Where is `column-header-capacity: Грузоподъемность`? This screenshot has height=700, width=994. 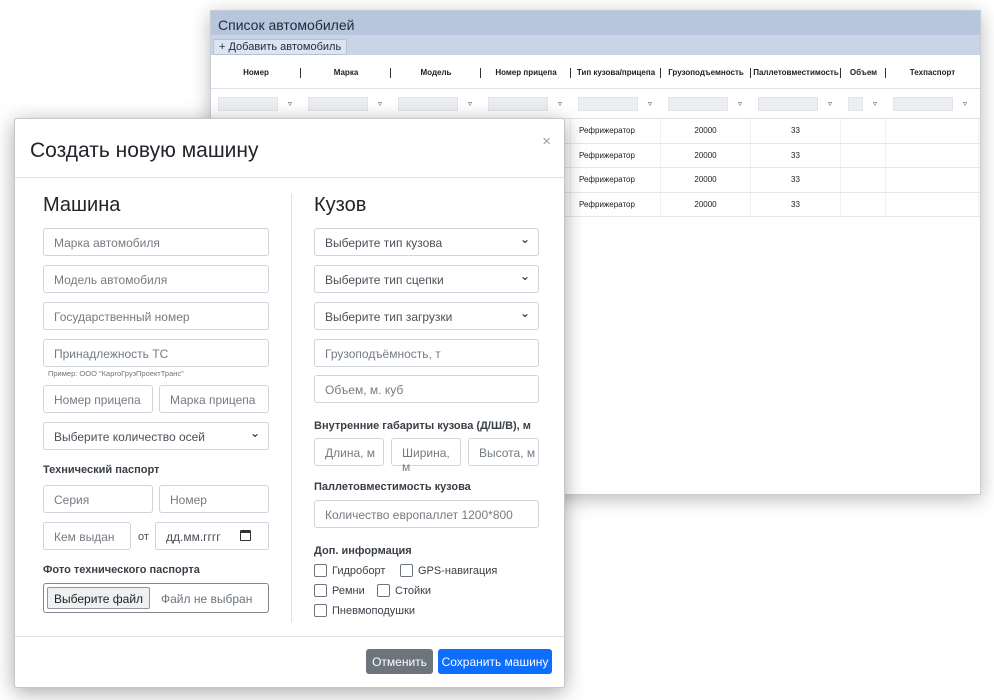 column-header-capacity: Грузоподъемность is located at coordinates (706, 71).